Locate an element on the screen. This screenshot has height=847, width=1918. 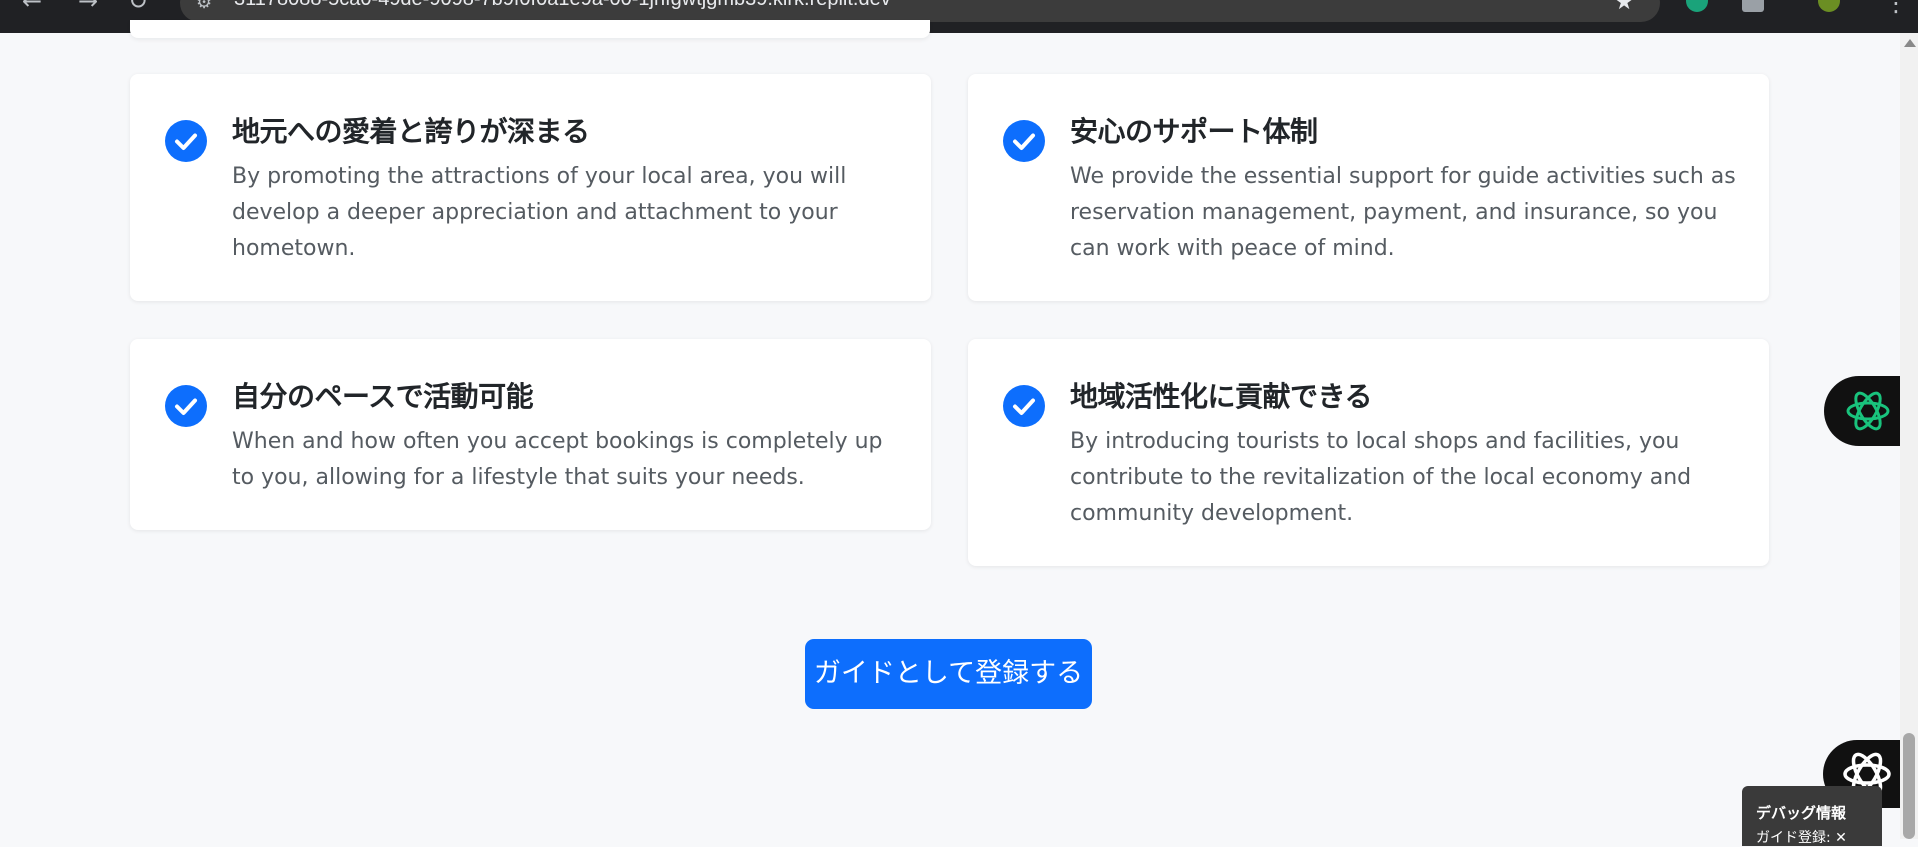
site-info-icon: ⚙ is located at coordinates (204, 6).